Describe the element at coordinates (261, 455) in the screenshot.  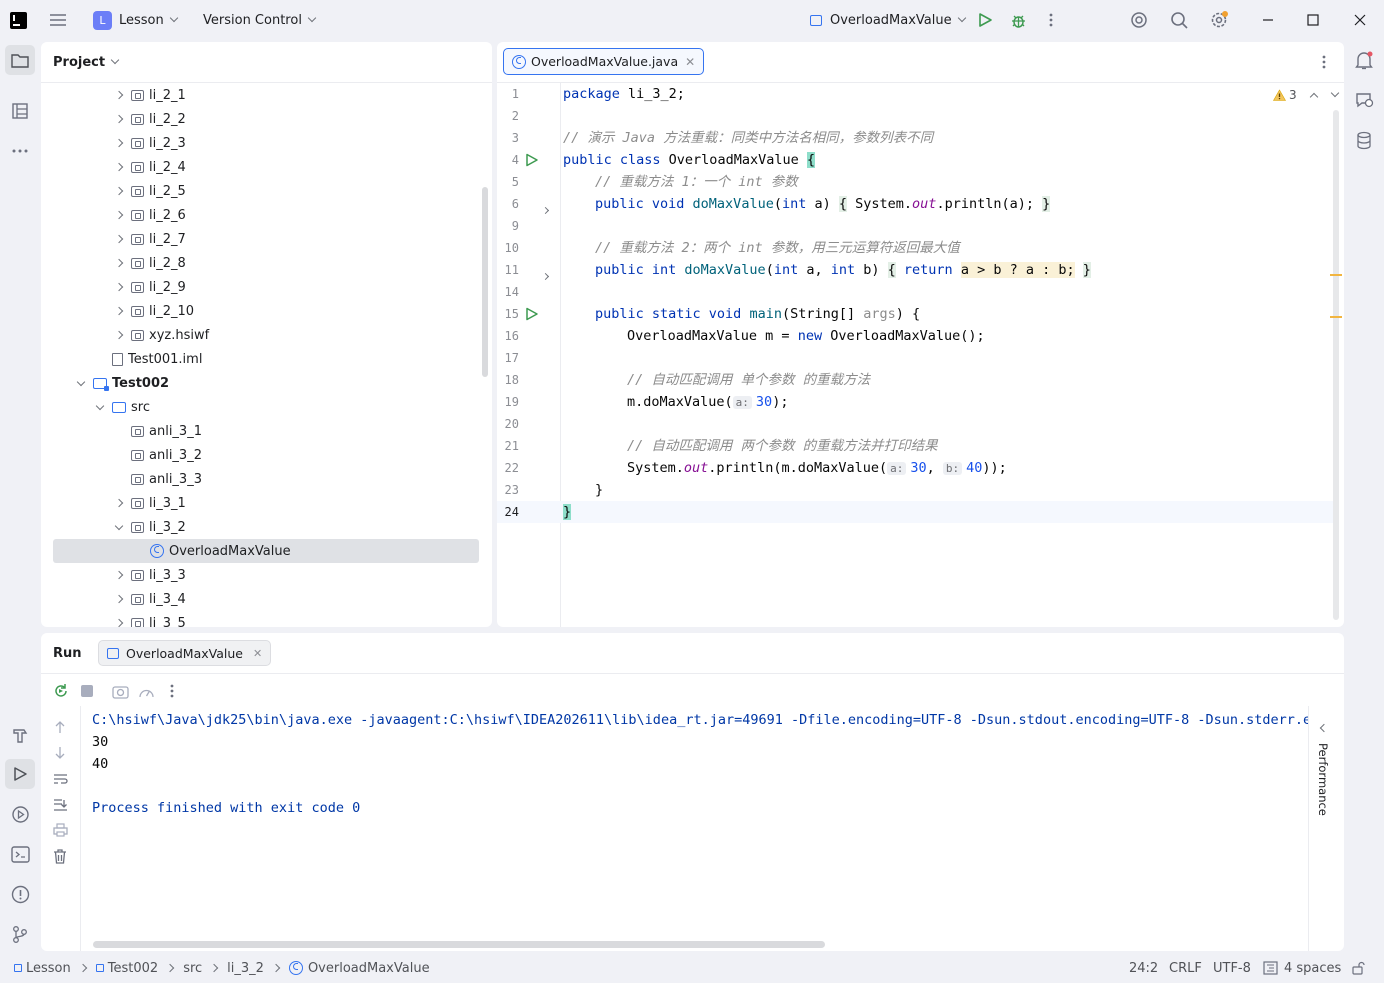
I see `tree-item: anli_3_2` at that location.